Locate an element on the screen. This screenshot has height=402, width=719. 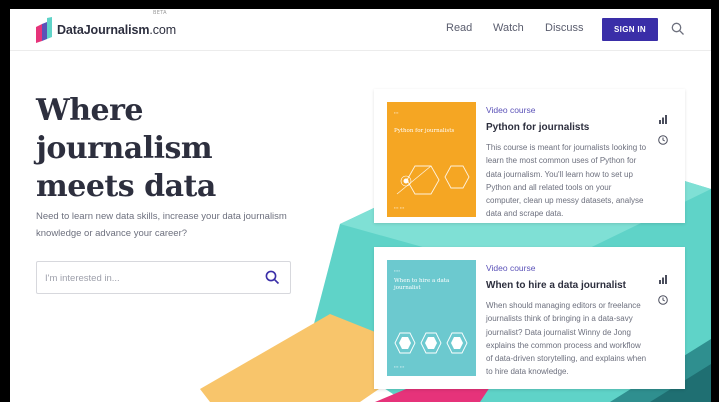
nav-watch: Watch is located at coordinates (508, 28).